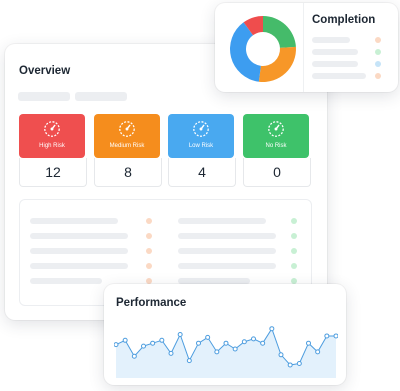  I want to click on medium-risk-label: Medium Risk, so click(127, 146).